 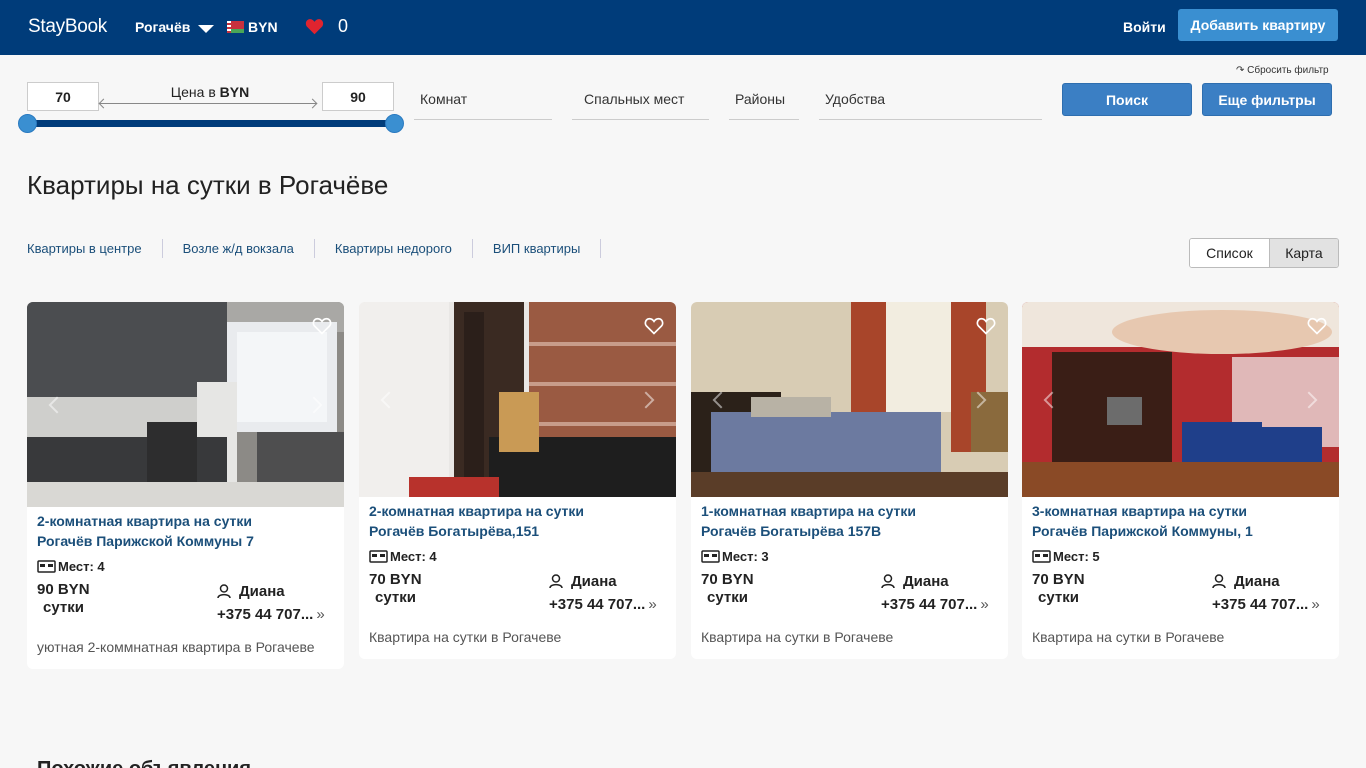 What do you see at coordinates (394, 248) in the screenshot?
I see `quick-link-cheap: Квартиры недорого` at bounding box center [394, 248].